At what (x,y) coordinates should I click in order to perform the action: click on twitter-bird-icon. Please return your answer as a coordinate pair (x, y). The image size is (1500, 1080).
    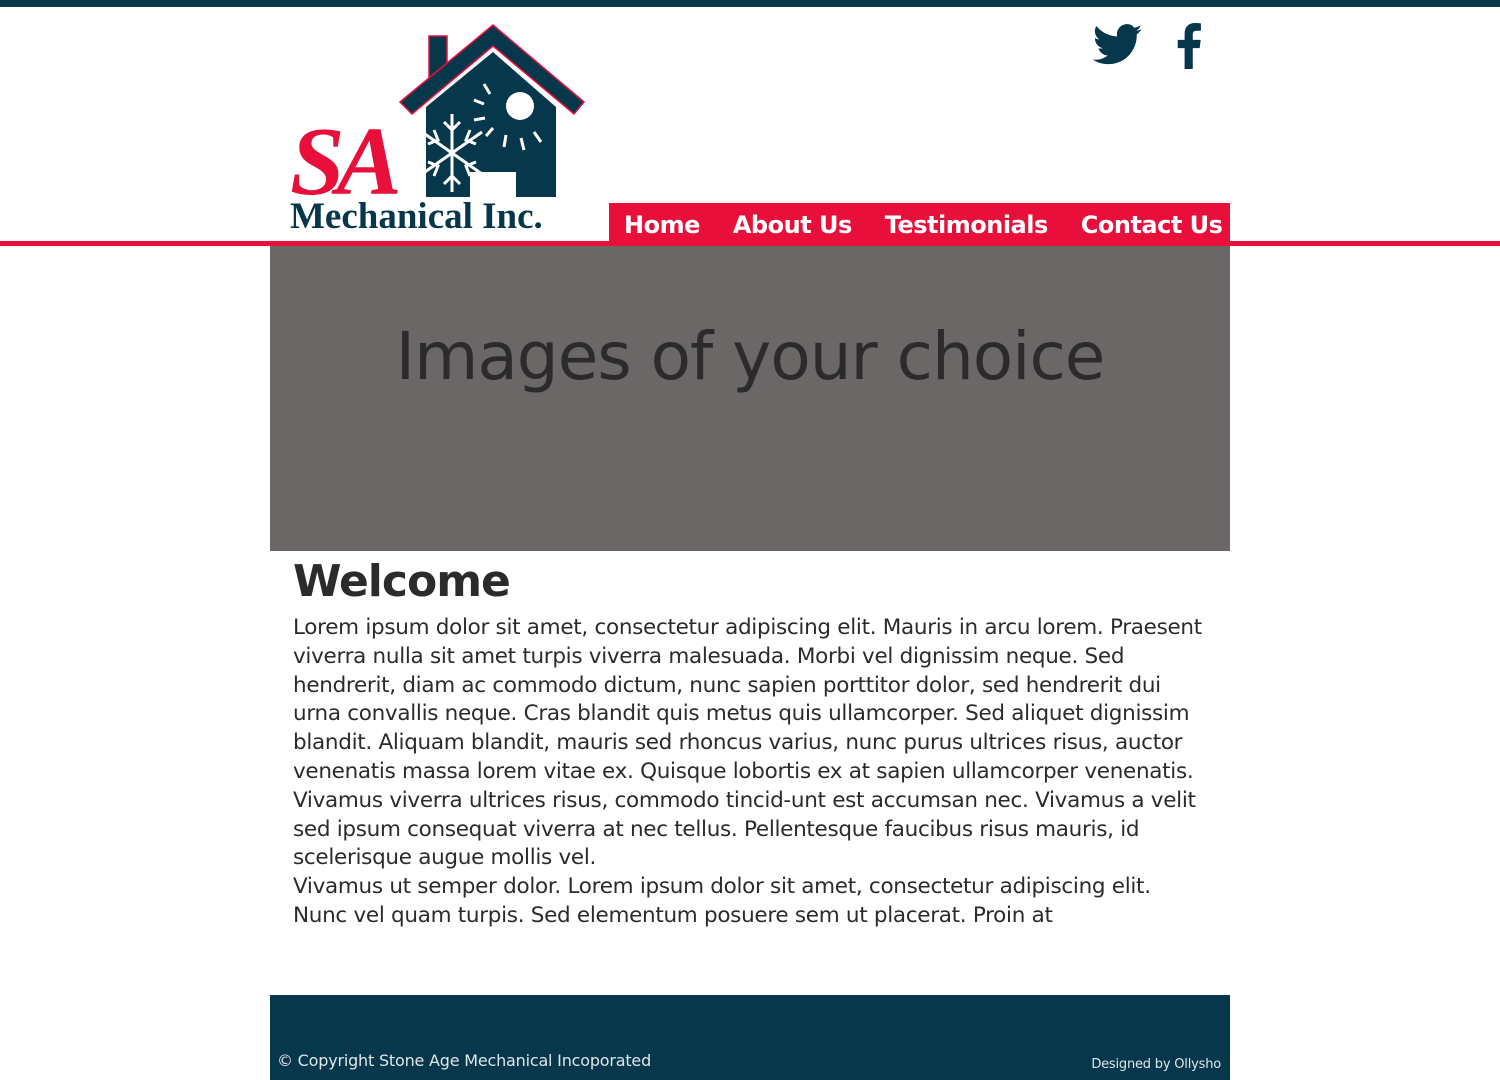
    Looking at the image, I should click on (1118, 44).